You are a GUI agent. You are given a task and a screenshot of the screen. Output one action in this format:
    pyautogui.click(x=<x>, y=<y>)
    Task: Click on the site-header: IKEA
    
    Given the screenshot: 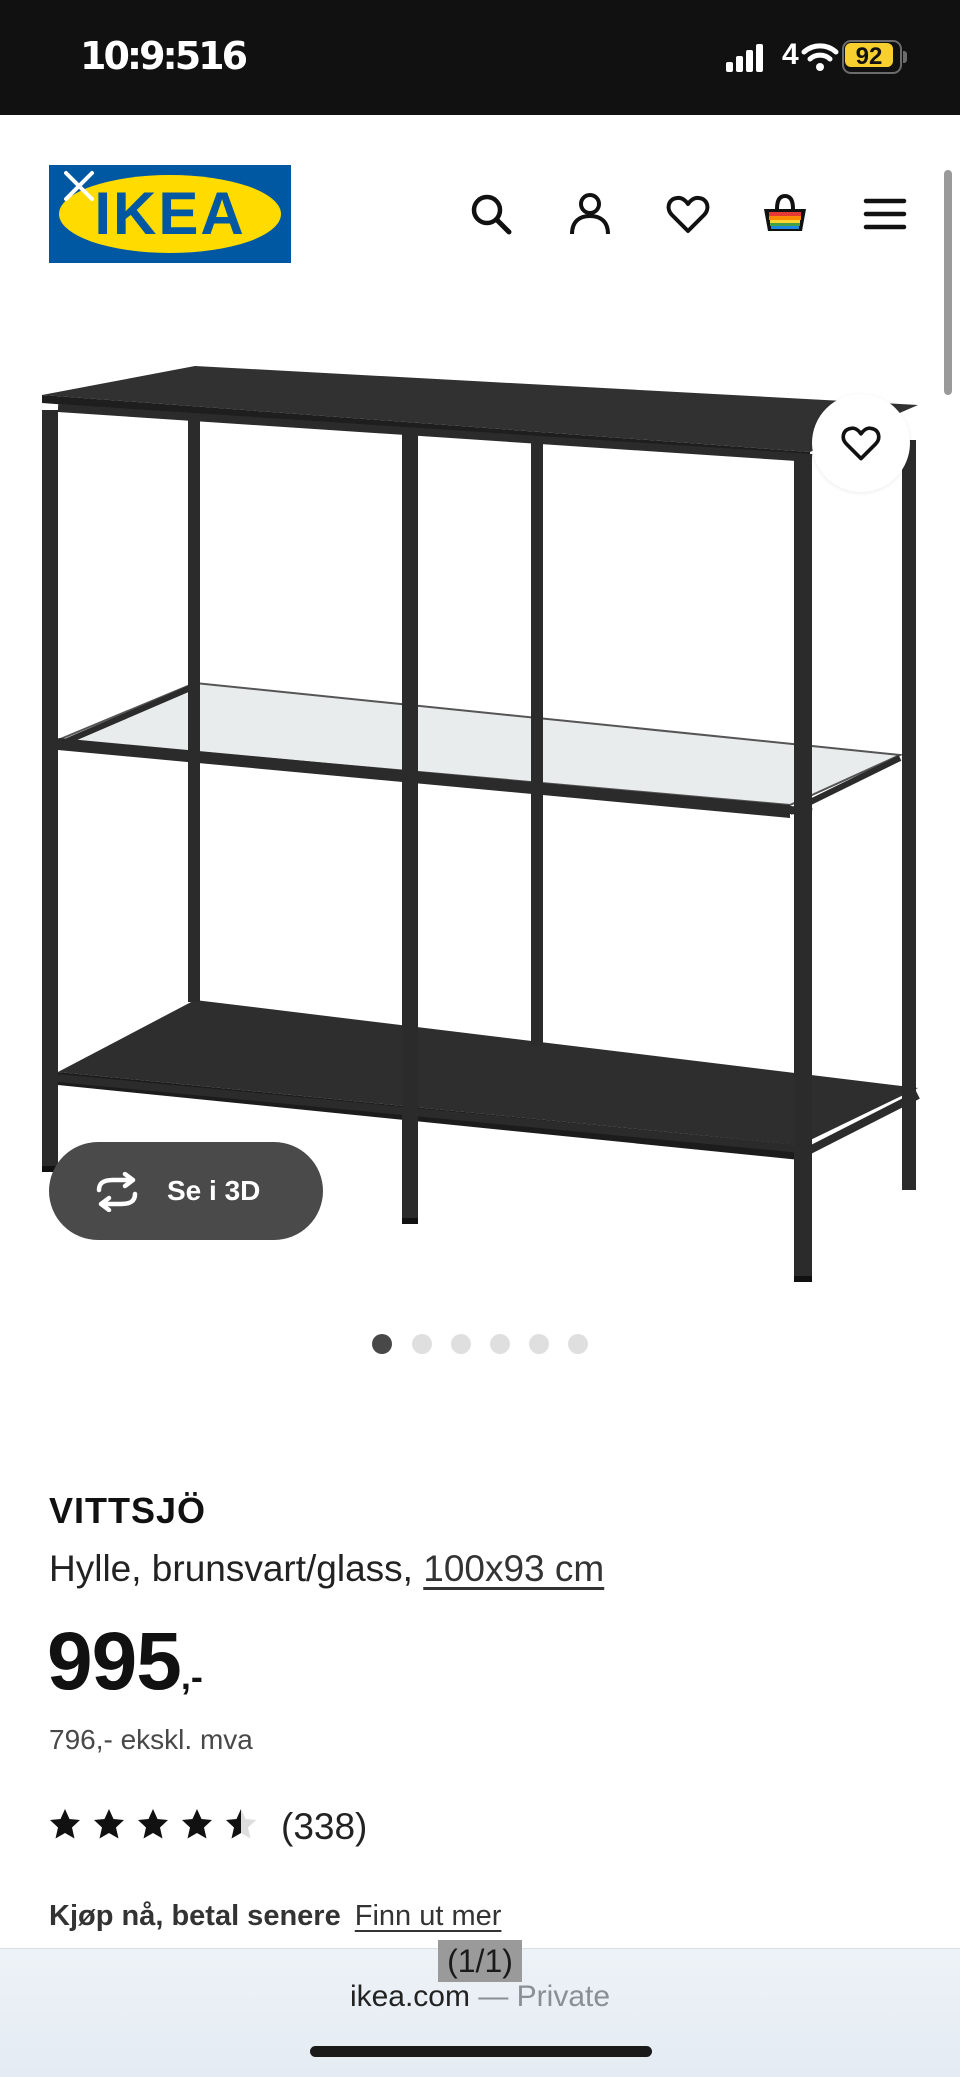 What is the action you would take?
    pyautogui.click(x=480, y=215)
    